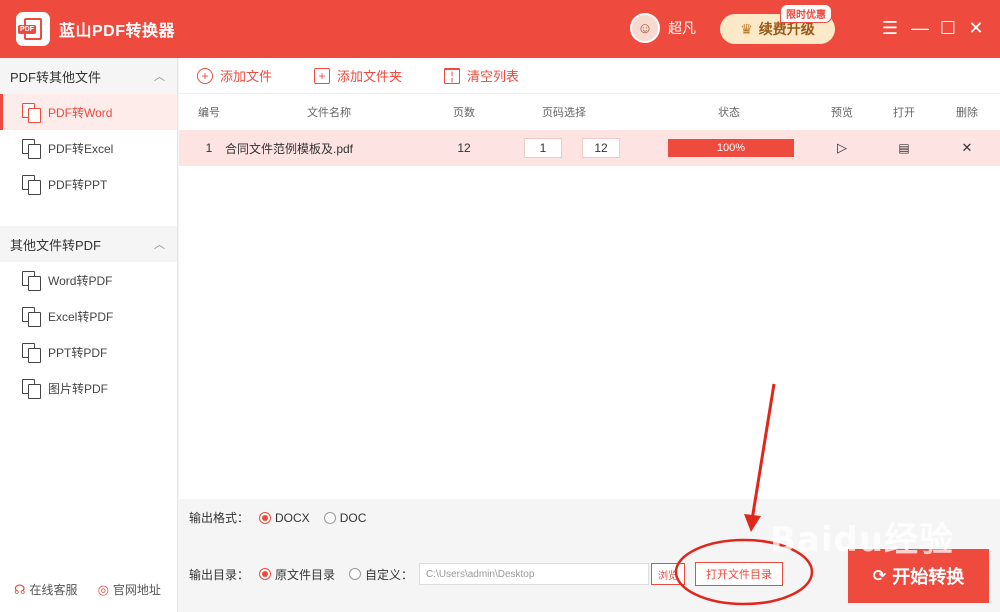  Describe the element at coordinates (543, 148) in the screenshot. I see `page-from-input: 1` at that location.